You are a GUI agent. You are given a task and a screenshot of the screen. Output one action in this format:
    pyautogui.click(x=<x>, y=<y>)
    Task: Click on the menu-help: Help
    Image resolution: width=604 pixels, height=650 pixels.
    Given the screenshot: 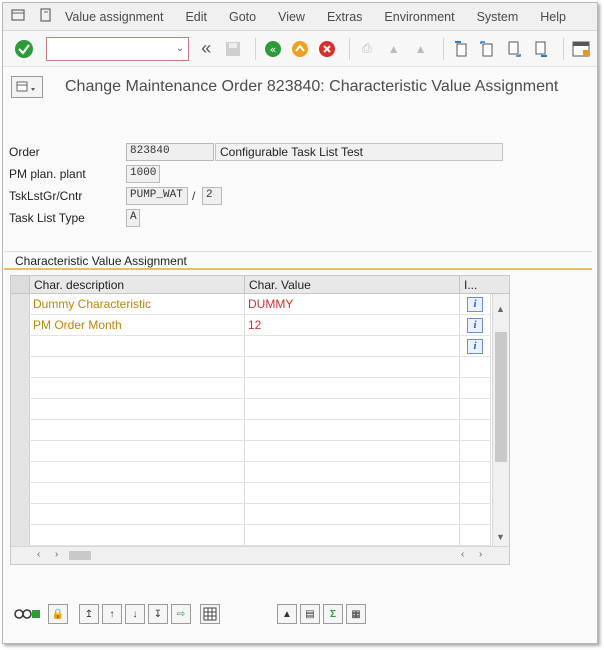 What is the action you would take?
    pyautogui.click(x=553, y=17)
    